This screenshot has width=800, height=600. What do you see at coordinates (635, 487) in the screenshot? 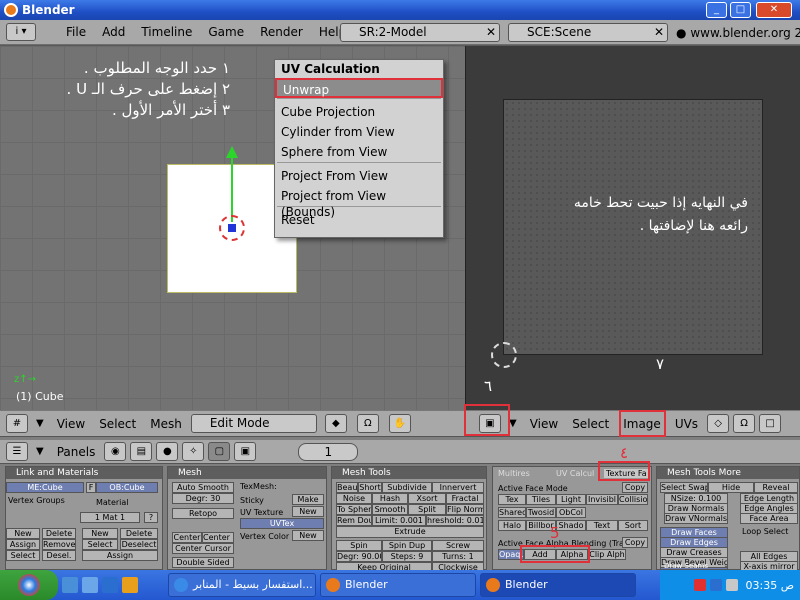
I see `copy-button: Copy` at bounding box center [635, 487].